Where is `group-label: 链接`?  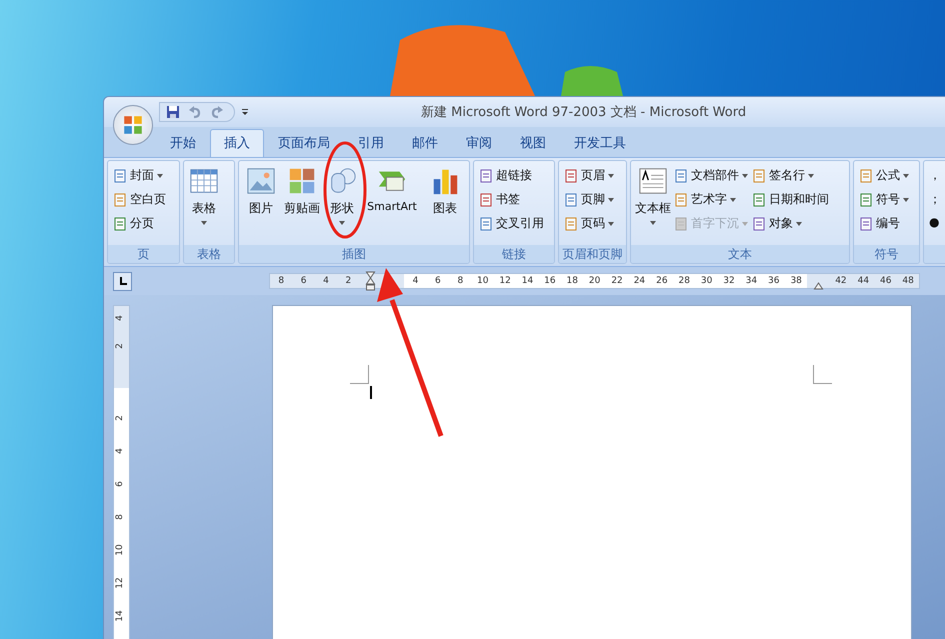
group-label: 链接 is located at coordinates (514, 254).